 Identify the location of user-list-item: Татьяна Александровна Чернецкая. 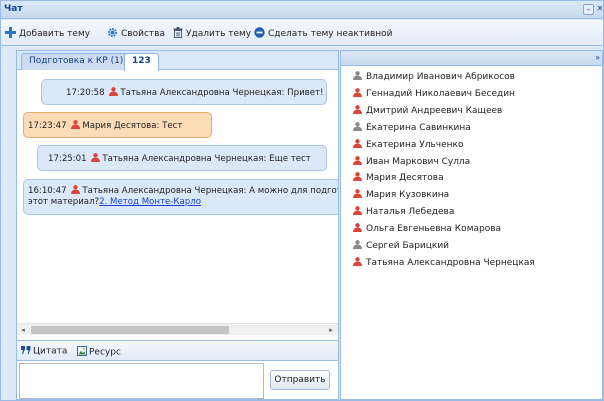
(444, 264).